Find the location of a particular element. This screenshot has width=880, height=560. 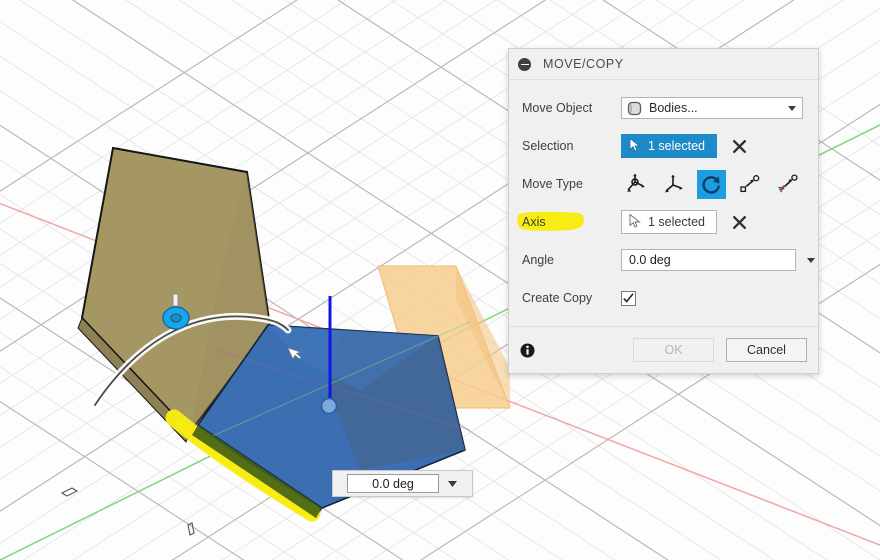

row-angle: Angle 0.0 deg is located at coordinates (663, 260).